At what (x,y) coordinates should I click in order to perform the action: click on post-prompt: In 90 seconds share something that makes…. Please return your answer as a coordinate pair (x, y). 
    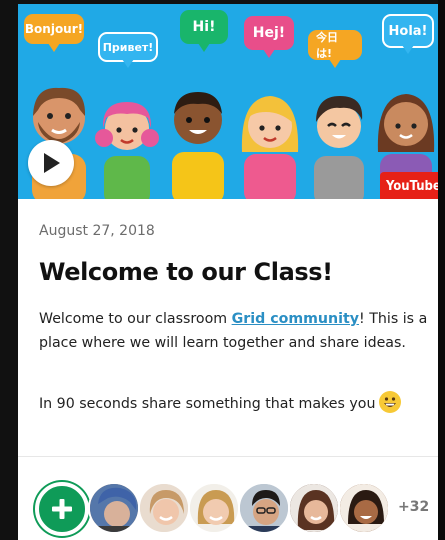
    Looking at the image, I should click on (236, 403).